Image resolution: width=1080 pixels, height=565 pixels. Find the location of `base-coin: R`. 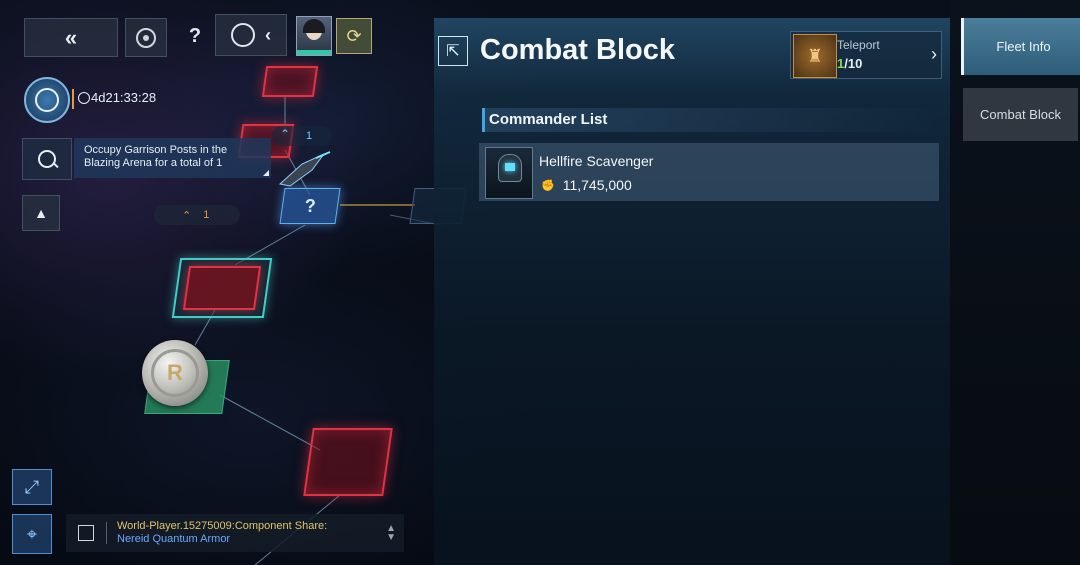

base-coin: R is located at coordinates (175, 373).